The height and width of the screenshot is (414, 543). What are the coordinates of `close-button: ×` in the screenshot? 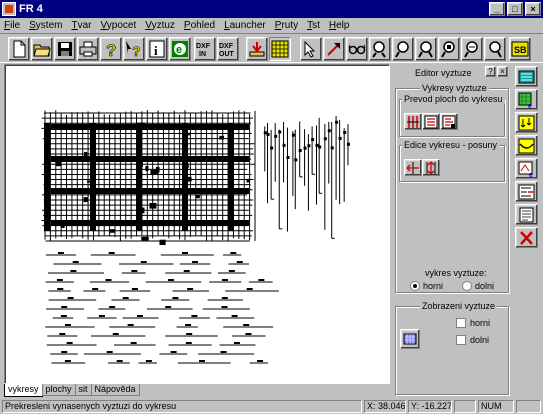 It's located at (533, 9).